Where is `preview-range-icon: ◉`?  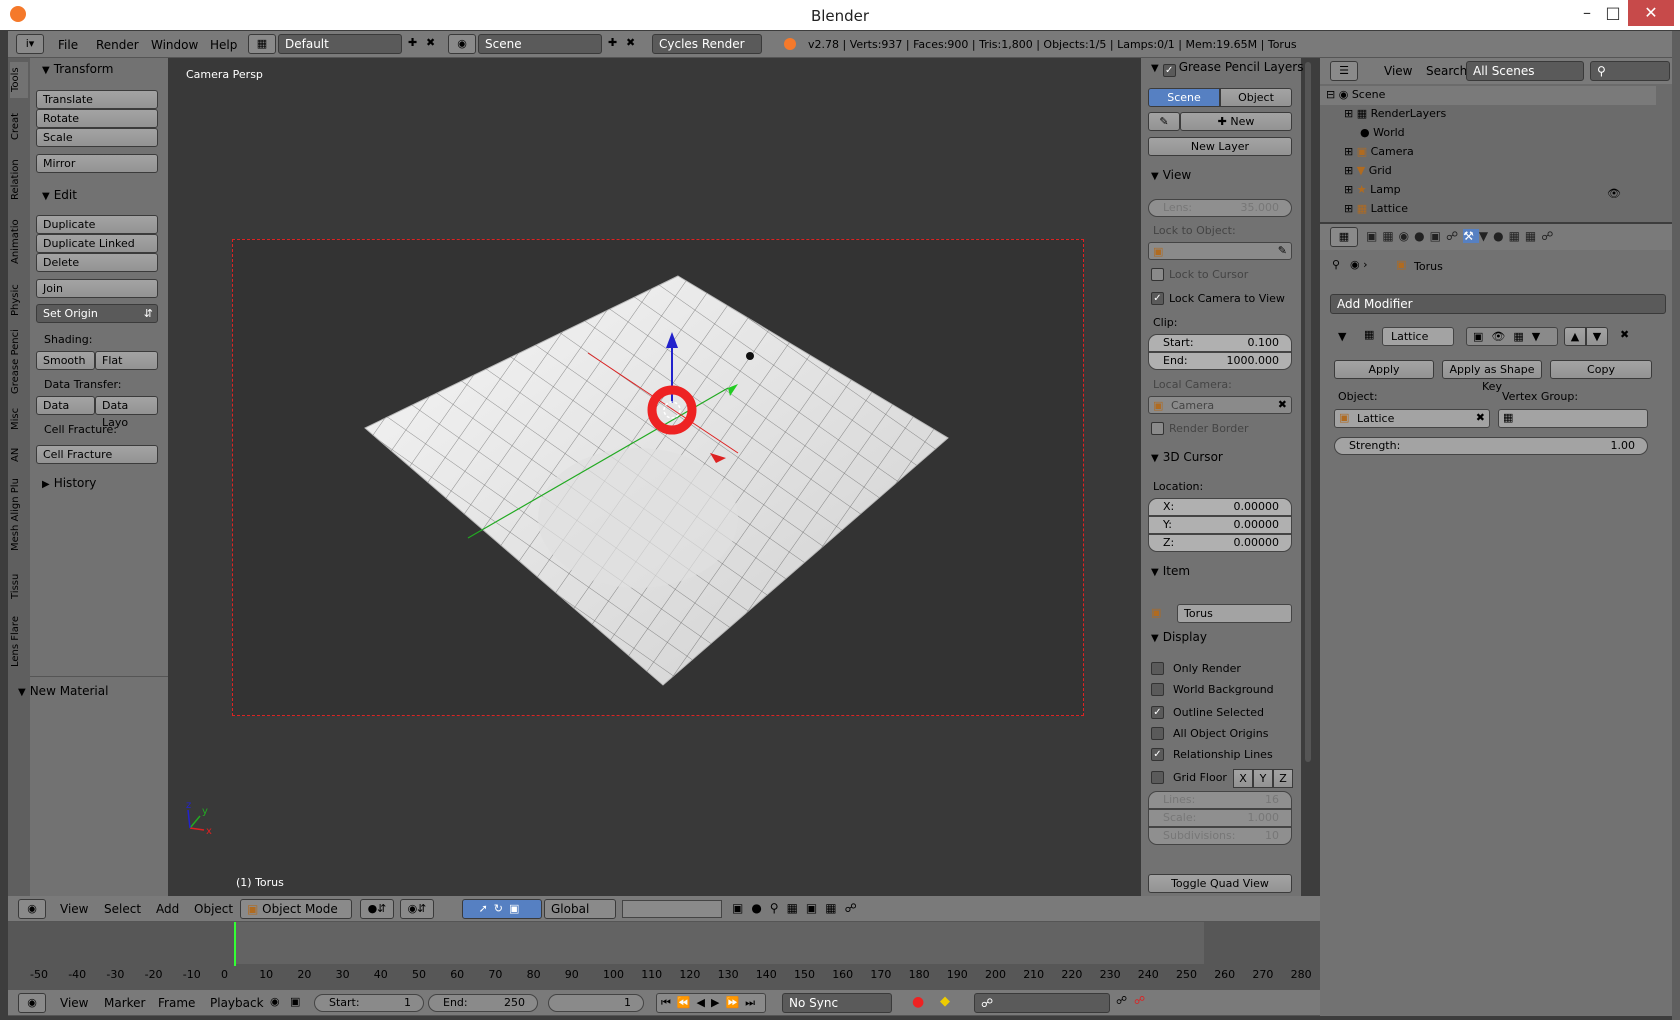
preview-range-icon: ◉ is located at coordinates (275, 1001).